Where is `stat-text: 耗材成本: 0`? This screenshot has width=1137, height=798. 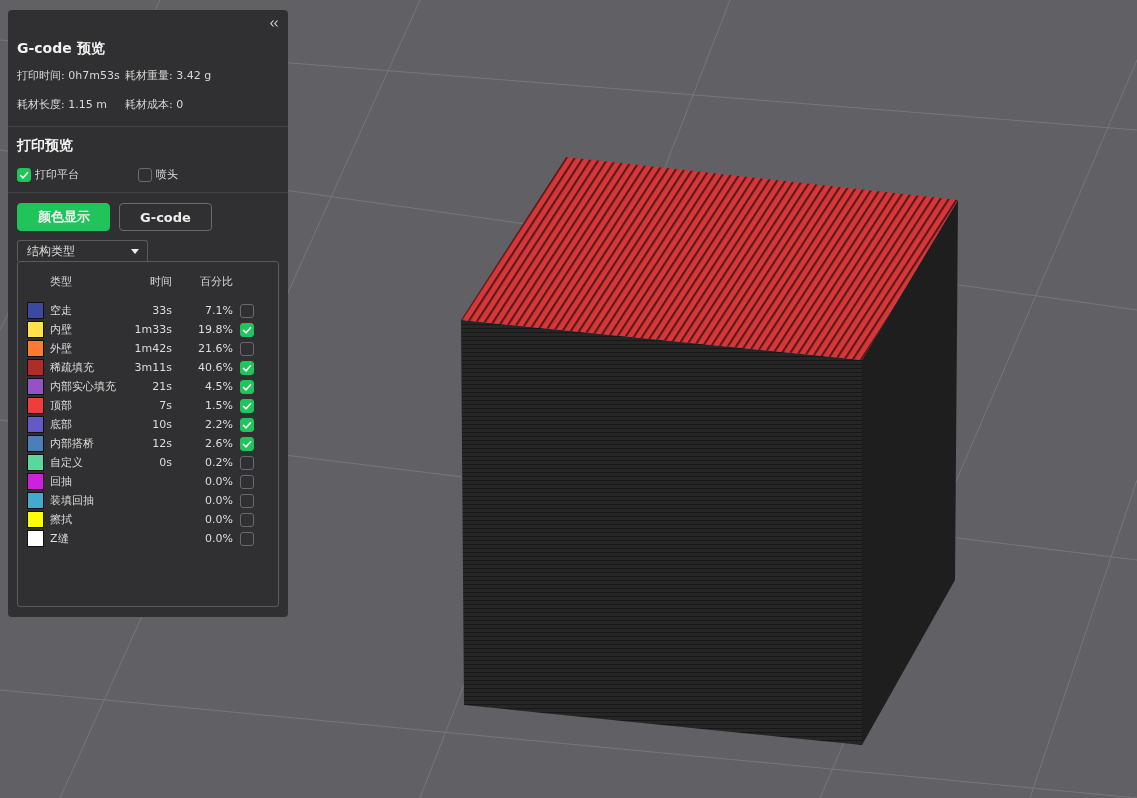
stat-text: 耗材成本: 0 is located at coordinates (155, 104).